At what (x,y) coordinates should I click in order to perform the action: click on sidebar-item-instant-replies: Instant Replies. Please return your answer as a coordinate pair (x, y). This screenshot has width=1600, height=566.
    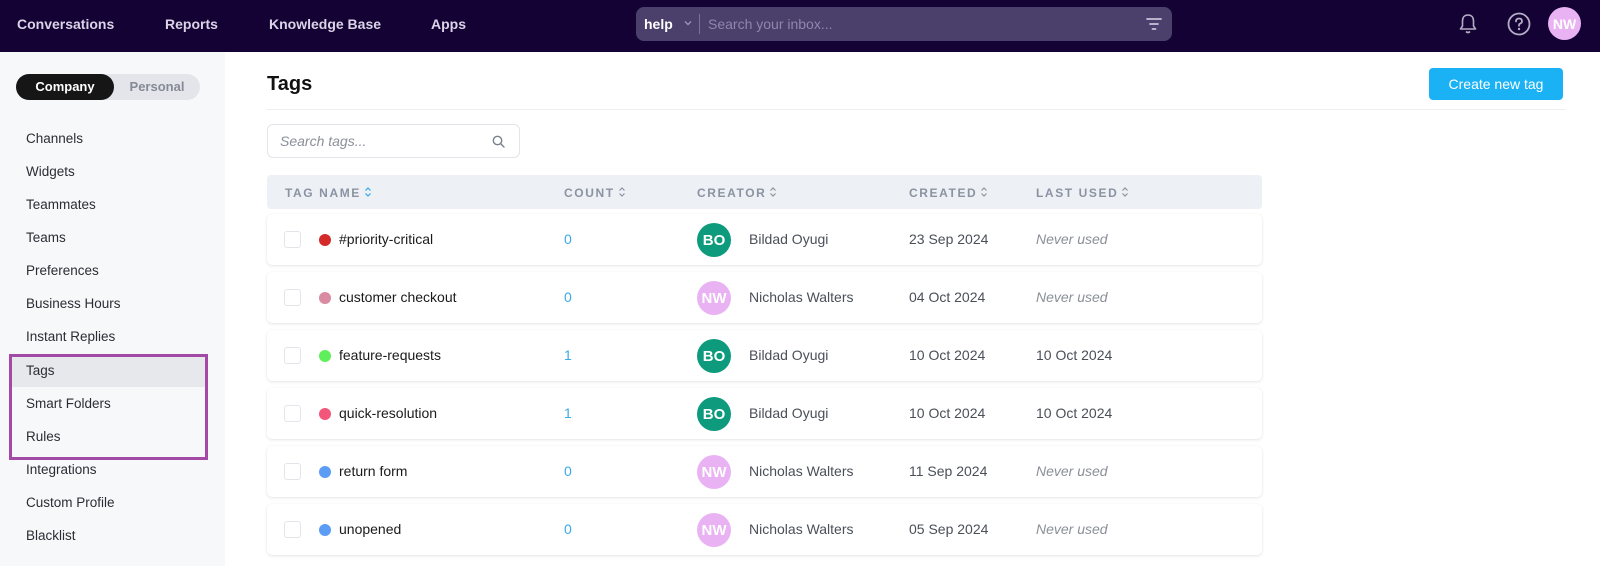
    Looking at the image, I should click on (108, 336).